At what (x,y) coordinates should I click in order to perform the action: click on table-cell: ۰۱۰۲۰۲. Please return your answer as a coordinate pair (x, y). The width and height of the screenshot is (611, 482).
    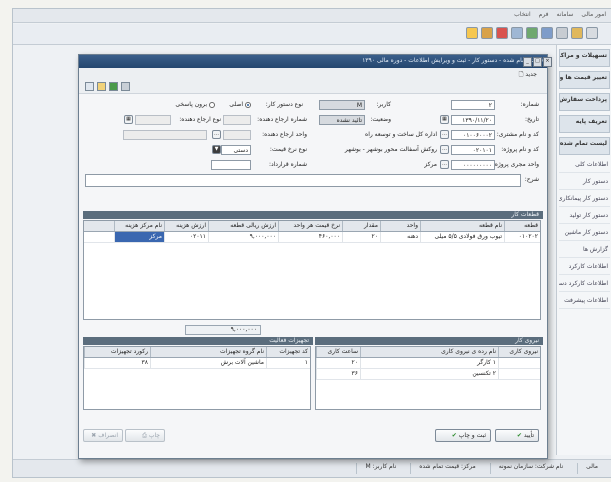
    Looking at the image, I should click on (522, 237).